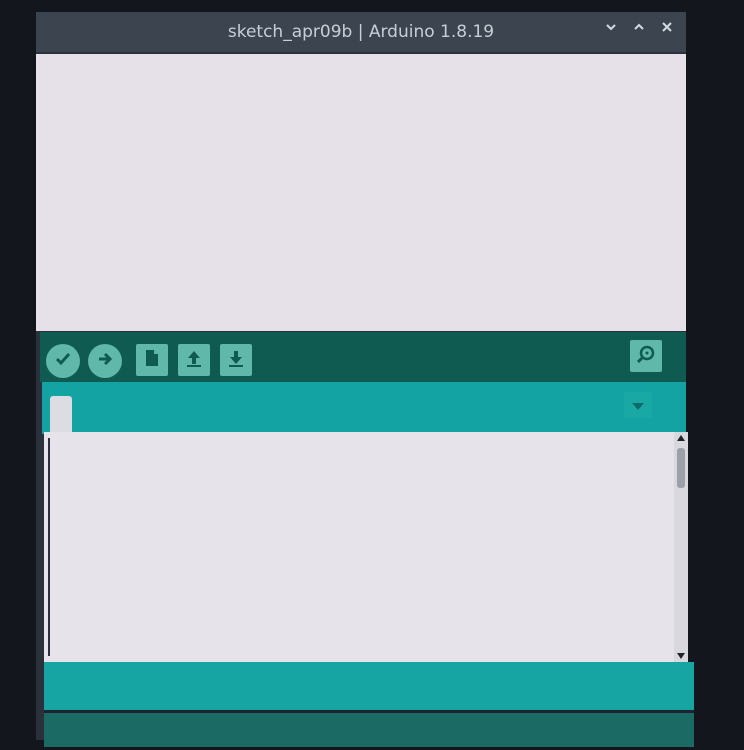  What do you see at coordinates (681, 468) in the screenshot?
I see `scrollbar-thumb` at bounding box center [681, 468].